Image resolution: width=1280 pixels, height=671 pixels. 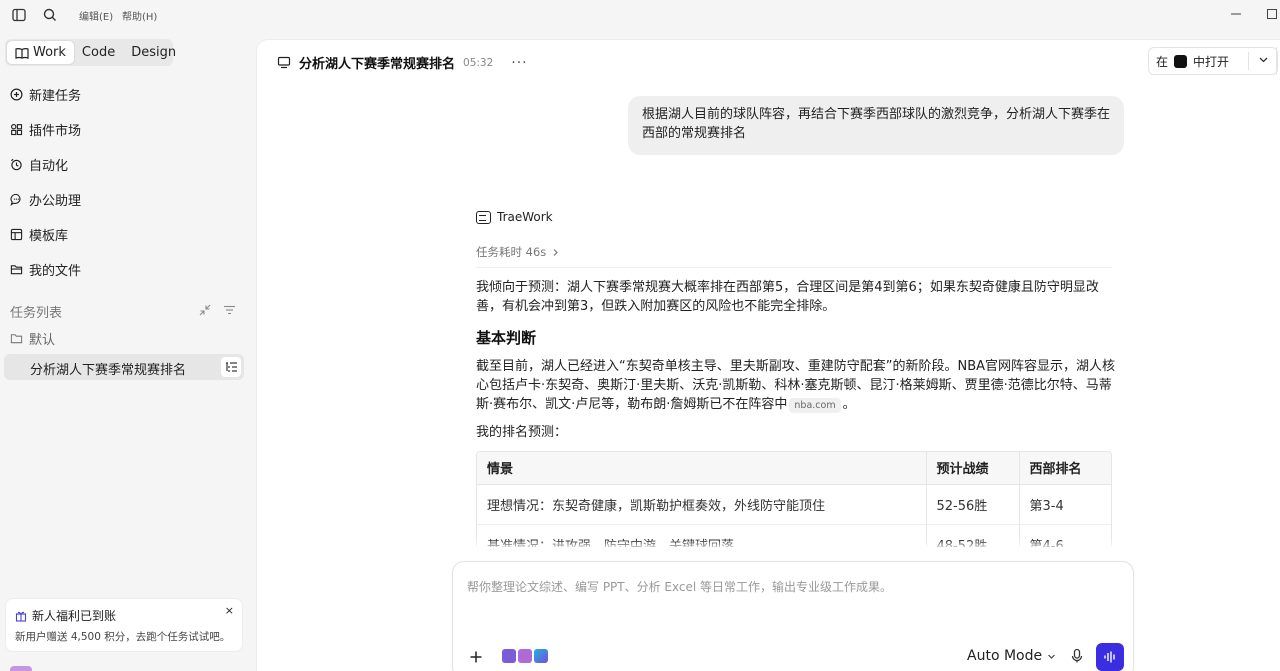 I want to click on table-cell: 理想情况：东契奇健康，凯斯勒护框奏效，外线防守能顶住, so click(x=701, y=504).